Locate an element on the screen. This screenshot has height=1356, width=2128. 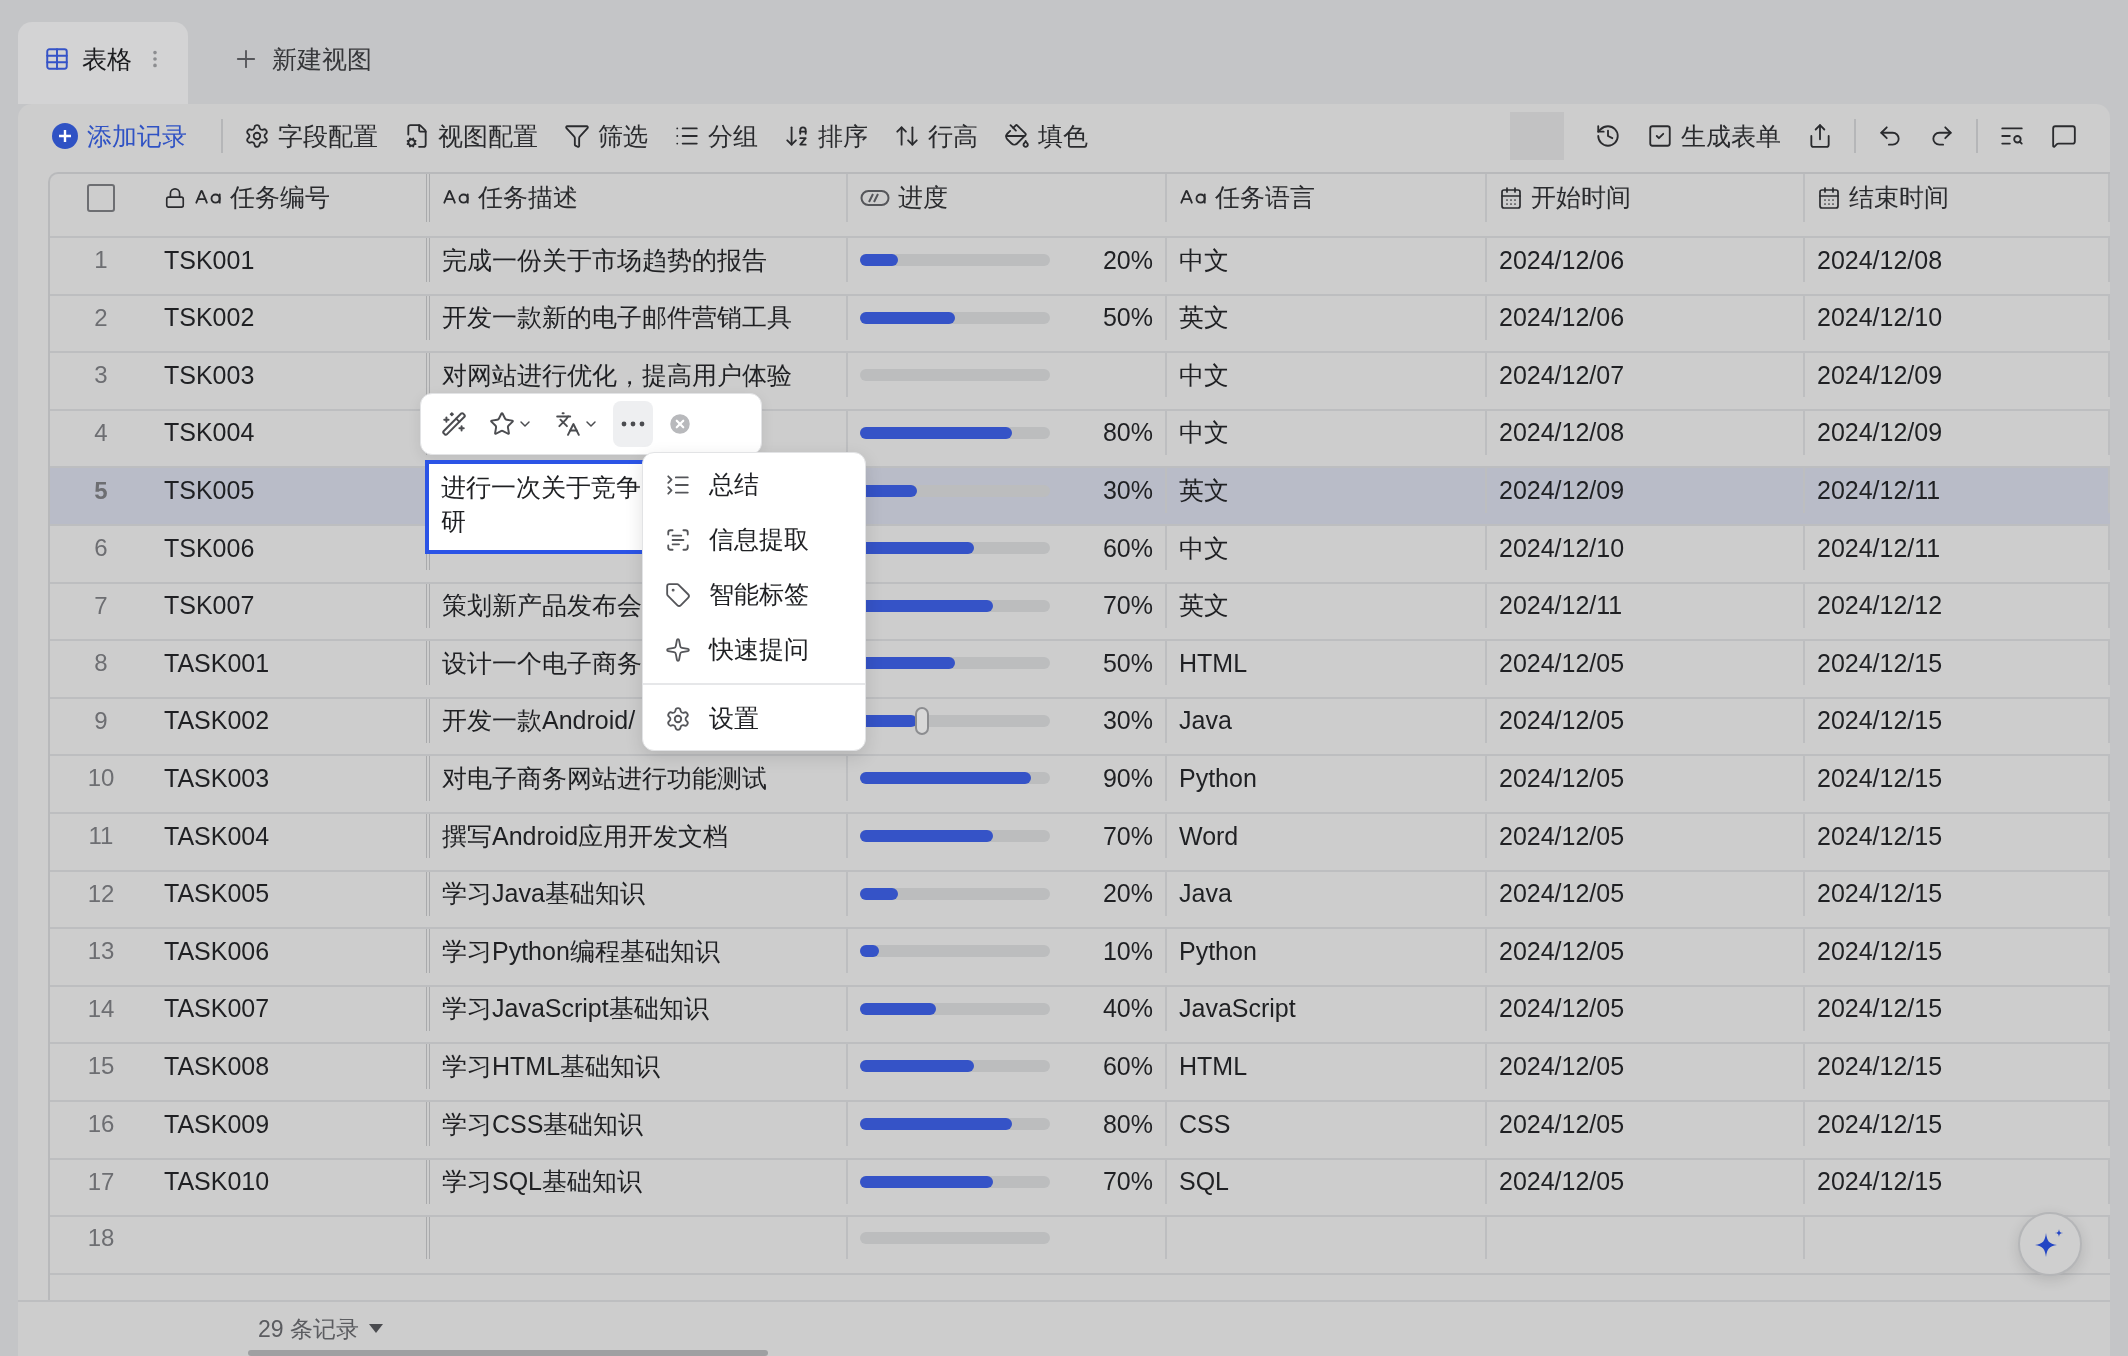
tag-icon is located at coordinates (678, 594).